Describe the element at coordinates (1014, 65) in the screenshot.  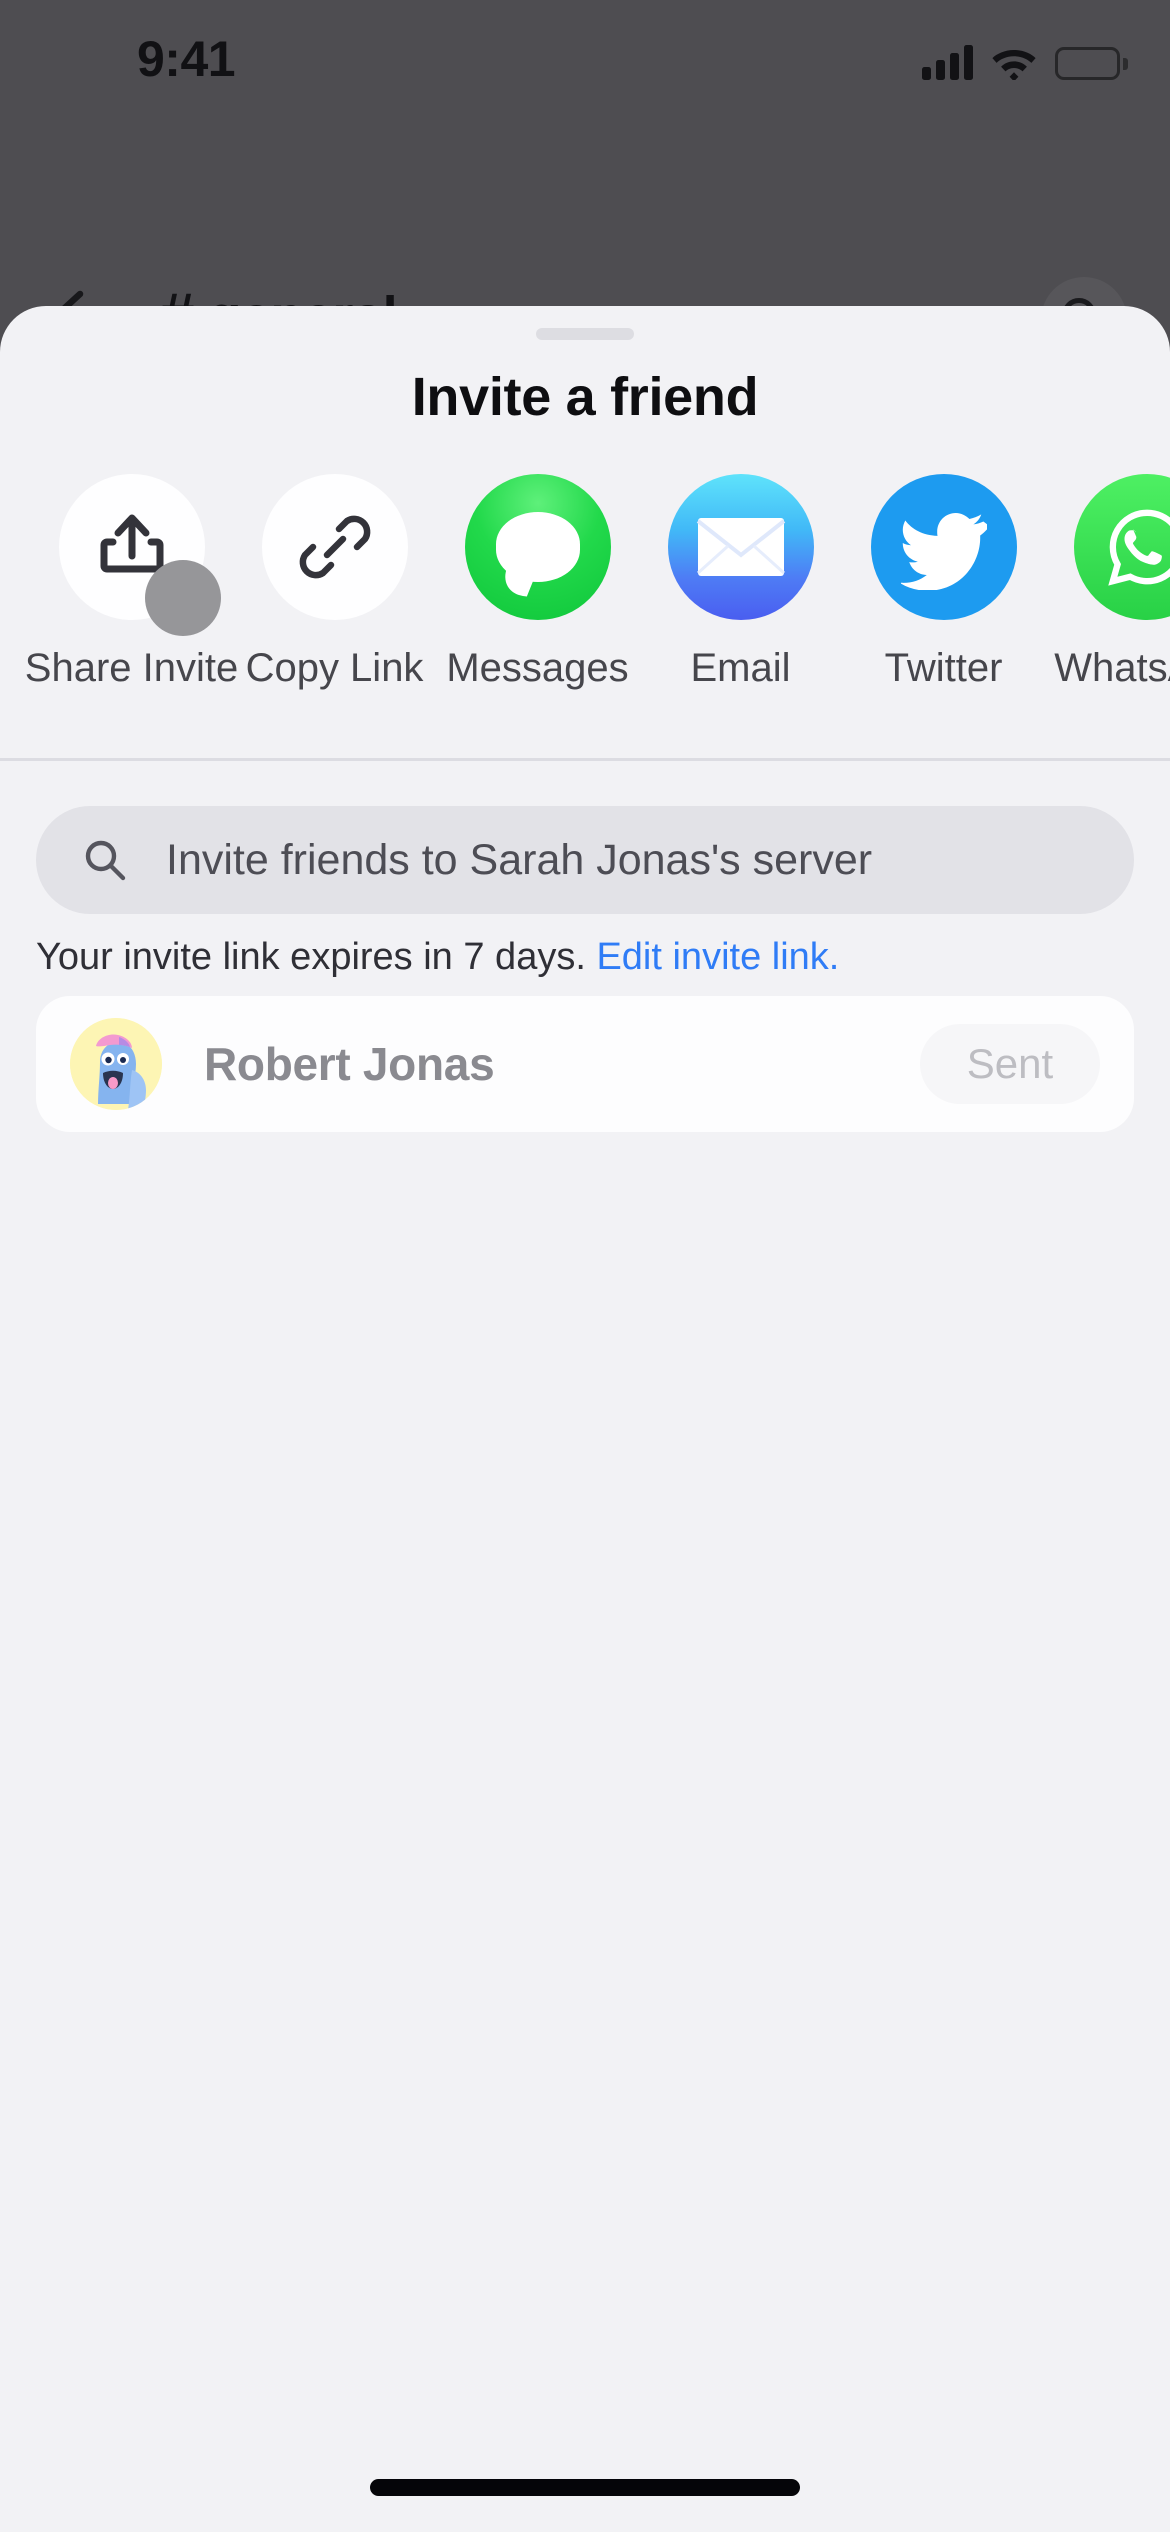
I see `wifi-icon` at that location.